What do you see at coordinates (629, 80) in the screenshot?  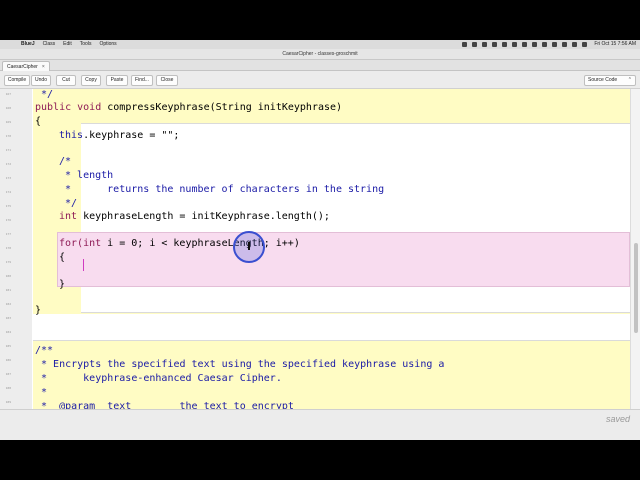 I see `chevron-updown-icon: ⌃` at bounding box center [629, 80].